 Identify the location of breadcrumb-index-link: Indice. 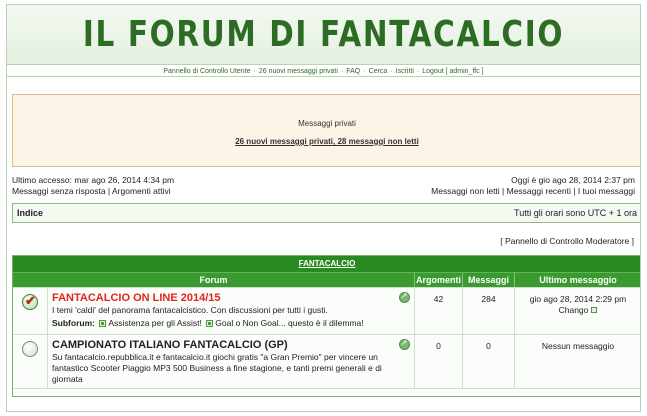
(30, 213).